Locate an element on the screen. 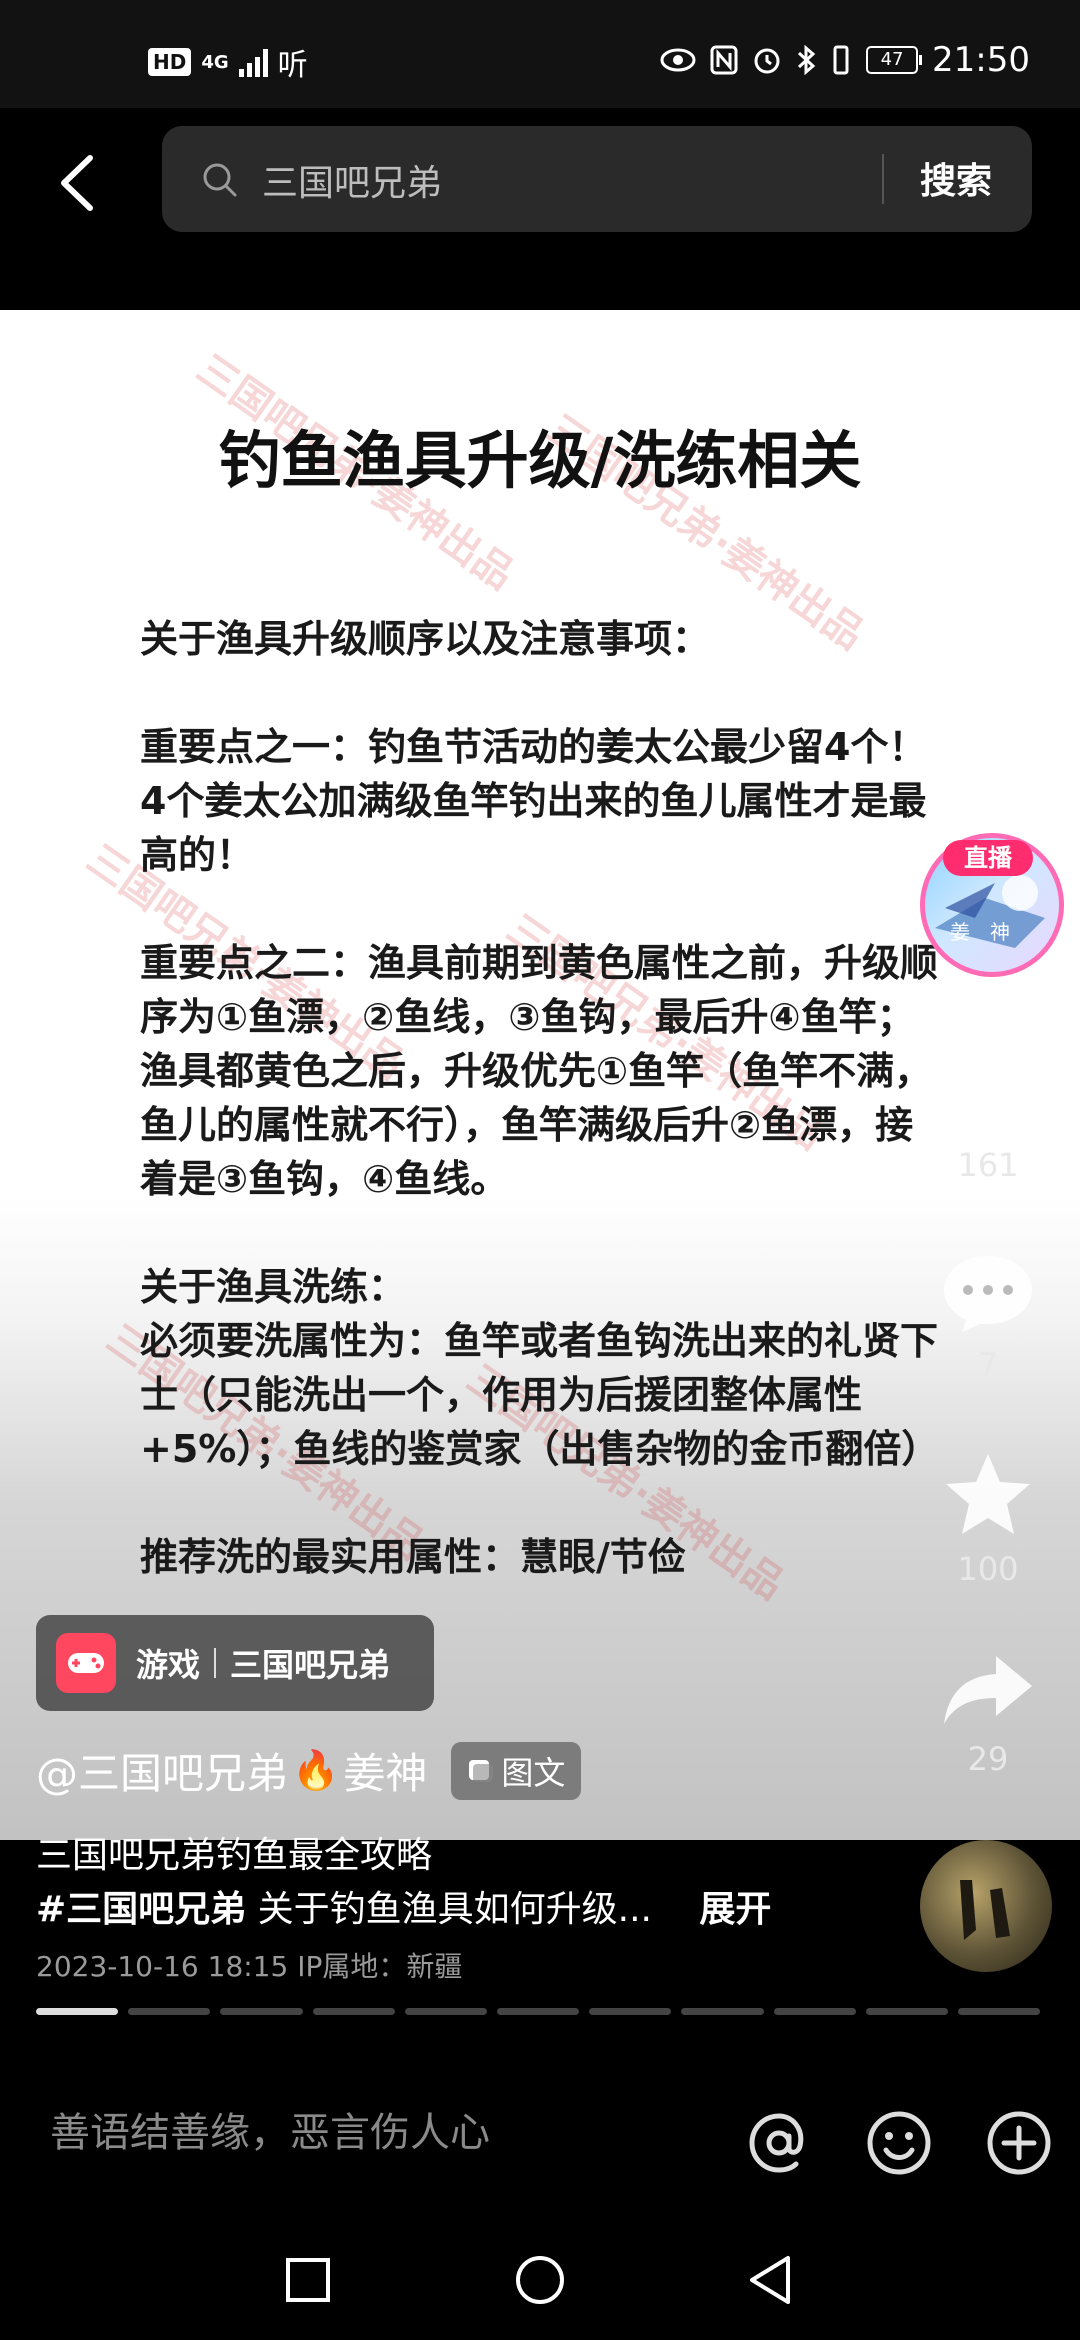 This screenshot has width=1080, height=2340. search-icon is located at coordinates (220, 180).